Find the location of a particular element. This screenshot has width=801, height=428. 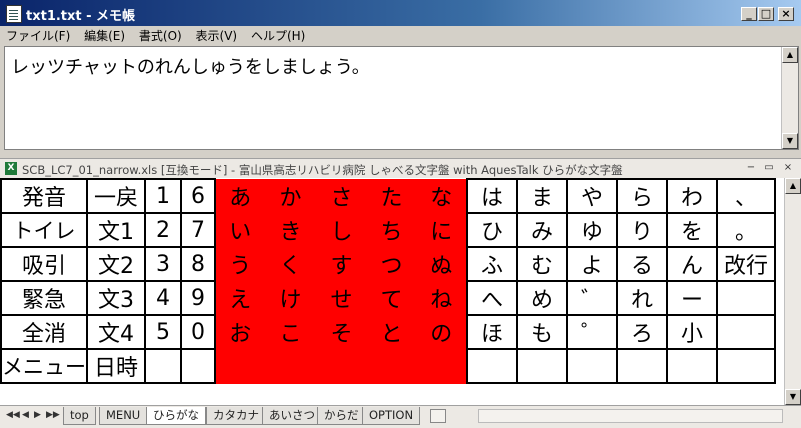

insert-sheet-icon is located at coordinates (438, 416).